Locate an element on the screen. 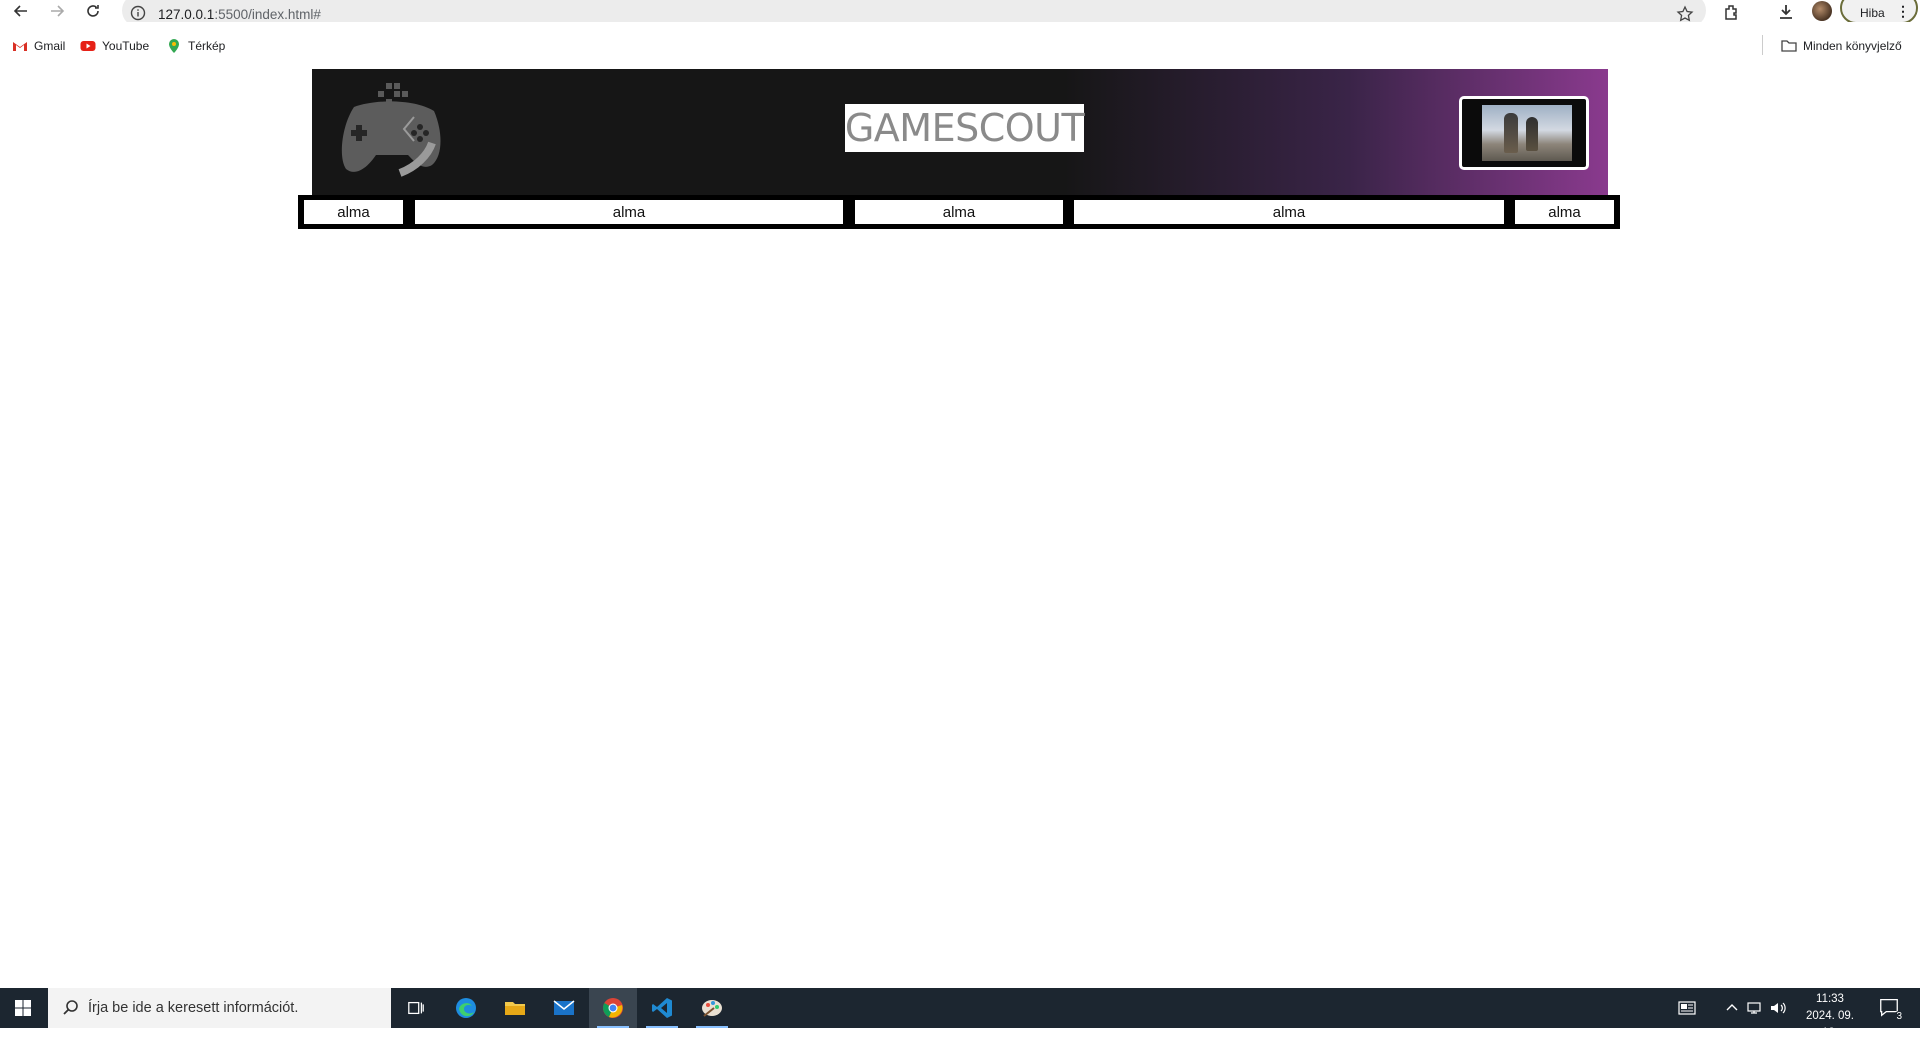 The width and height of the screenshot is (1920, 1042). arrow-right-icon is located at coordinates (58, 11).